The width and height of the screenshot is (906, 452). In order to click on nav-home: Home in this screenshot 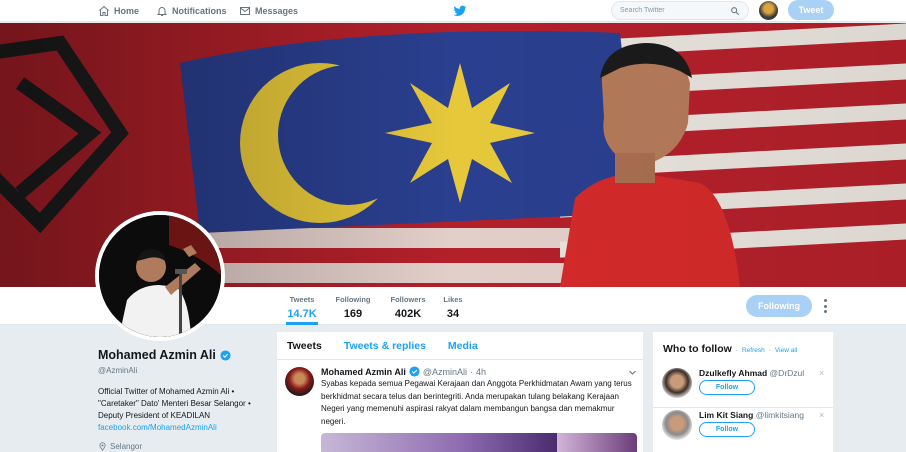, I will do `click(118, 11)`.